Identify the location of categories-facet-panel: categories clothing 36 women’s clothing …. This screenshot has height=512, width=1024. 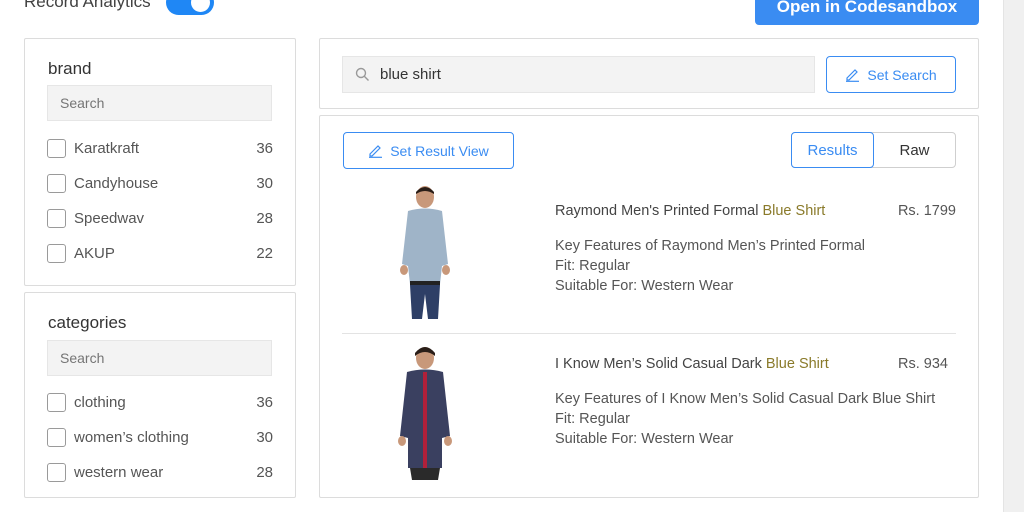
(160, 395).